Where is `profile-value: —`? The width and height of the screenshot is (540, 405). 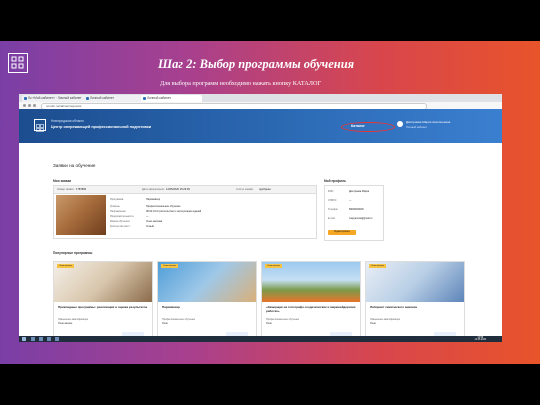
profile-value: — is located at coordinates (350, 200).